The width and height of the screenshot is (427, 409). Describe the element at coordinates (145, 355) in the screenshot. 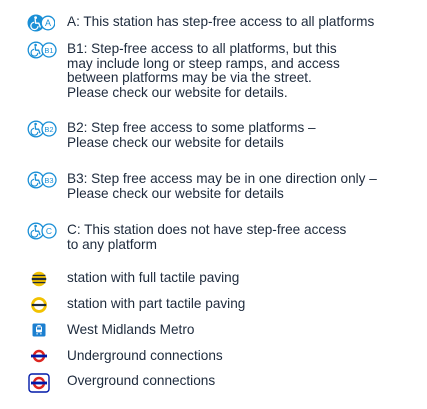

I see `legend-text: Underground connections` at that location.